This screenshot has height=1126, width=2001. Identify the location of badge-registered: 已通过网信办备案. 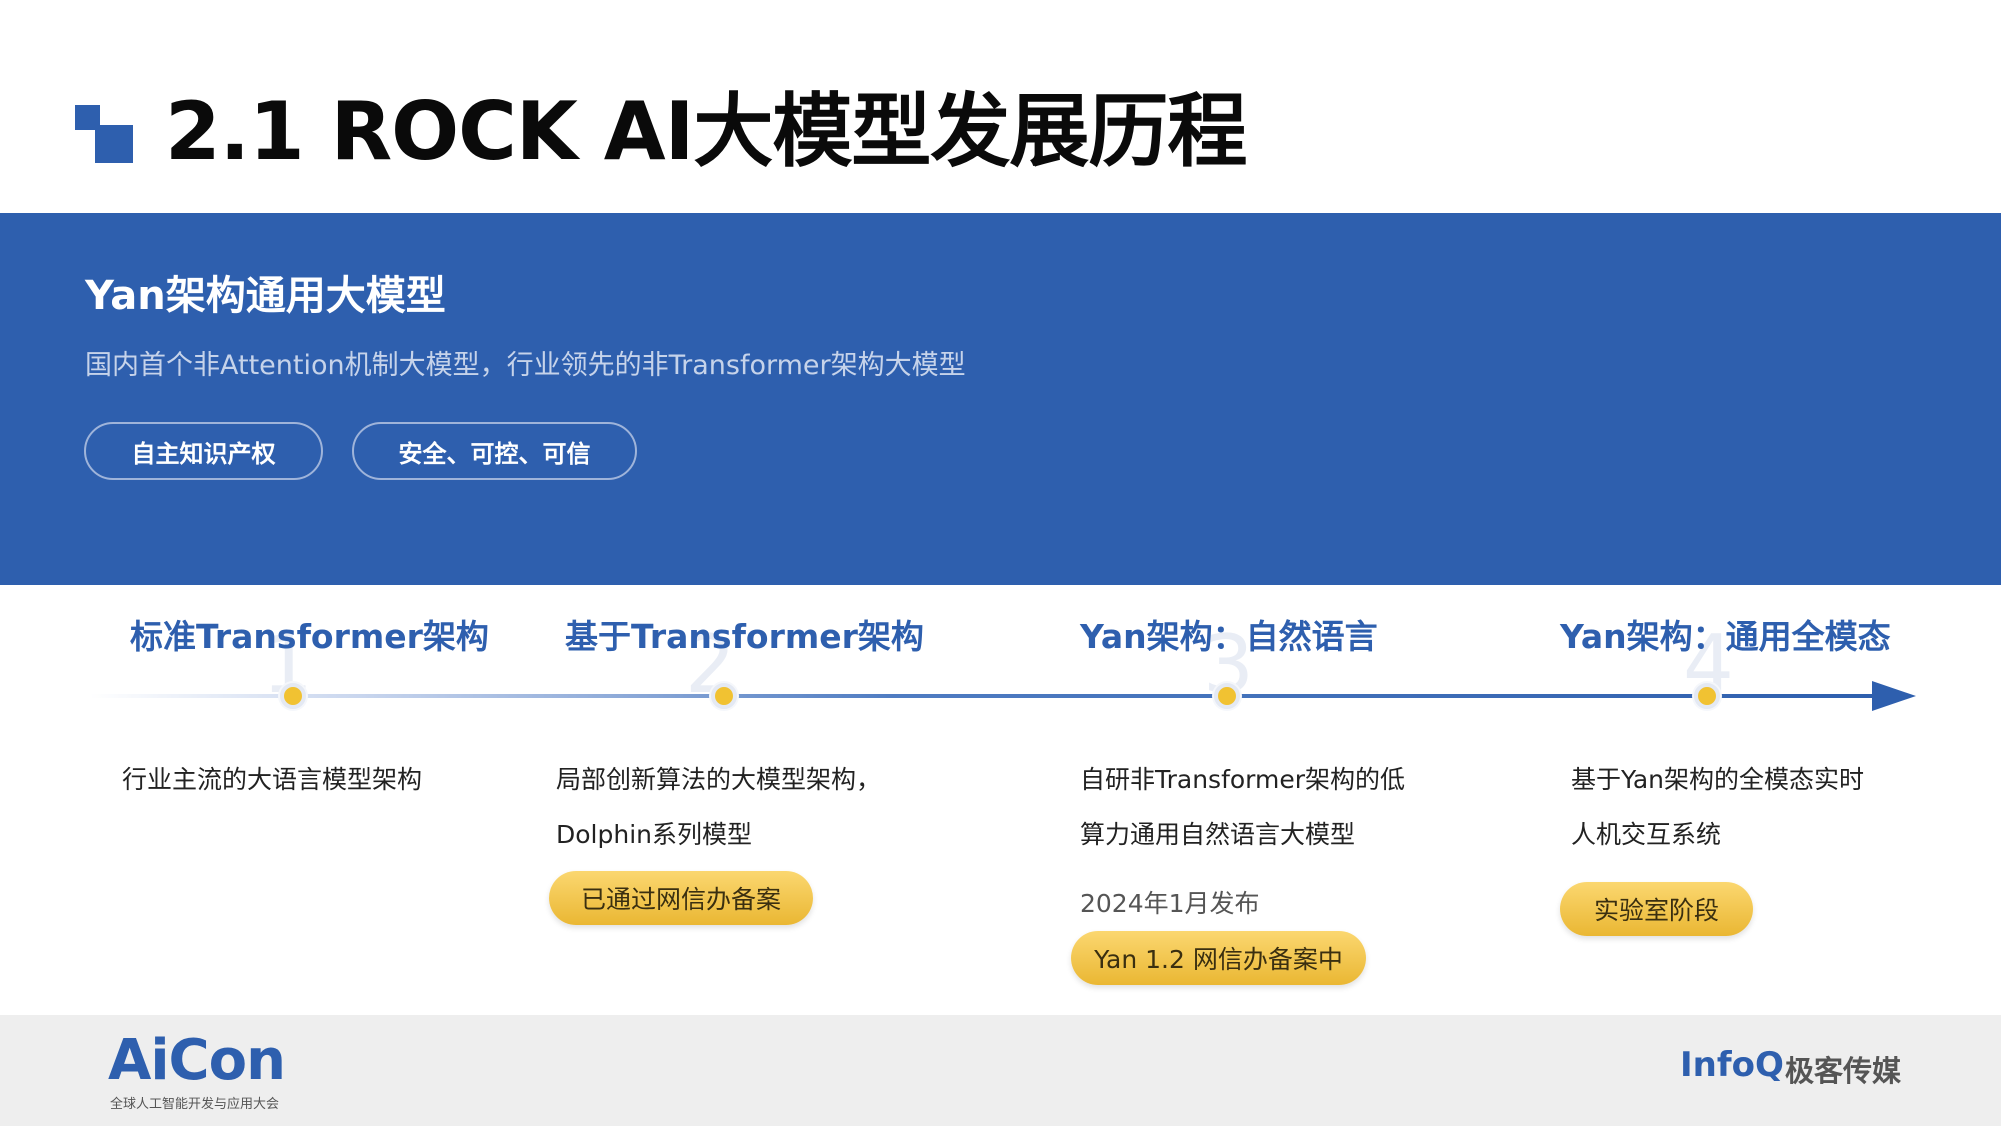
(681, 898).